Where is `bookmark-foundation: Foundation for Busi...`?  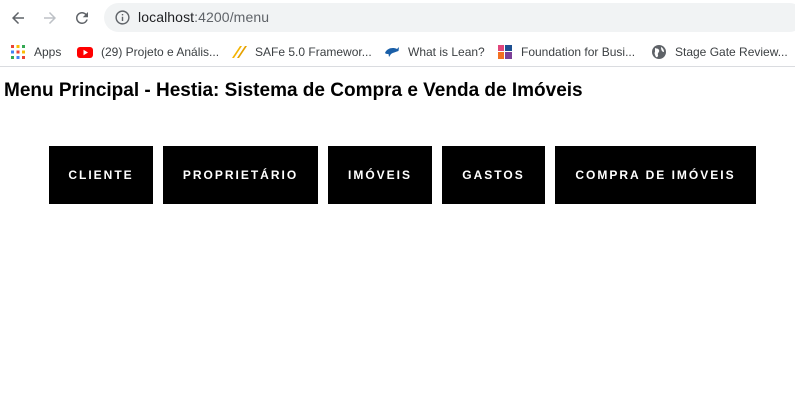
bookmark-foundation: Foundation for Busi... is located at coordinates (566, 51).